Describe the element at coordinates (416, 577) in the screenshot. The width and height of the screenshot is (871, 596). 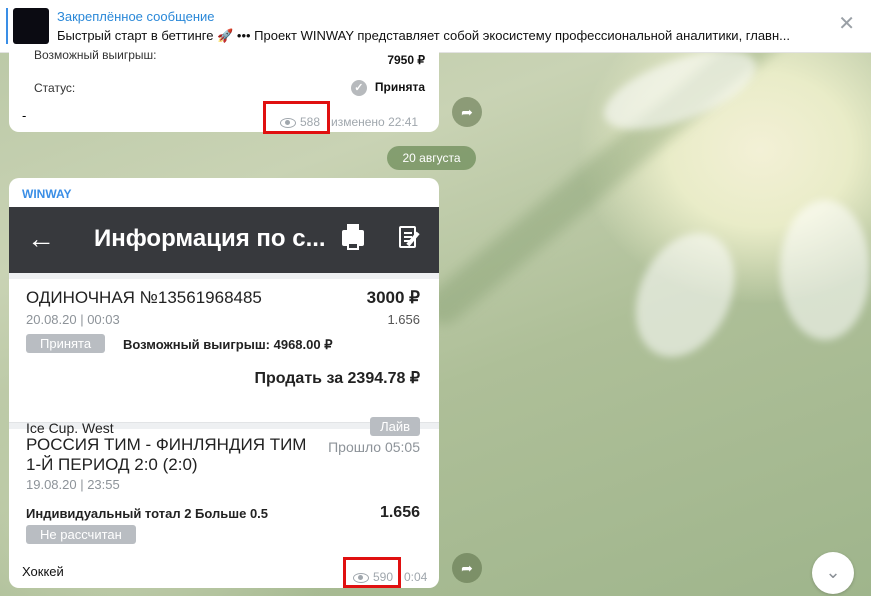
I see `message-time: 0:04` at that location.